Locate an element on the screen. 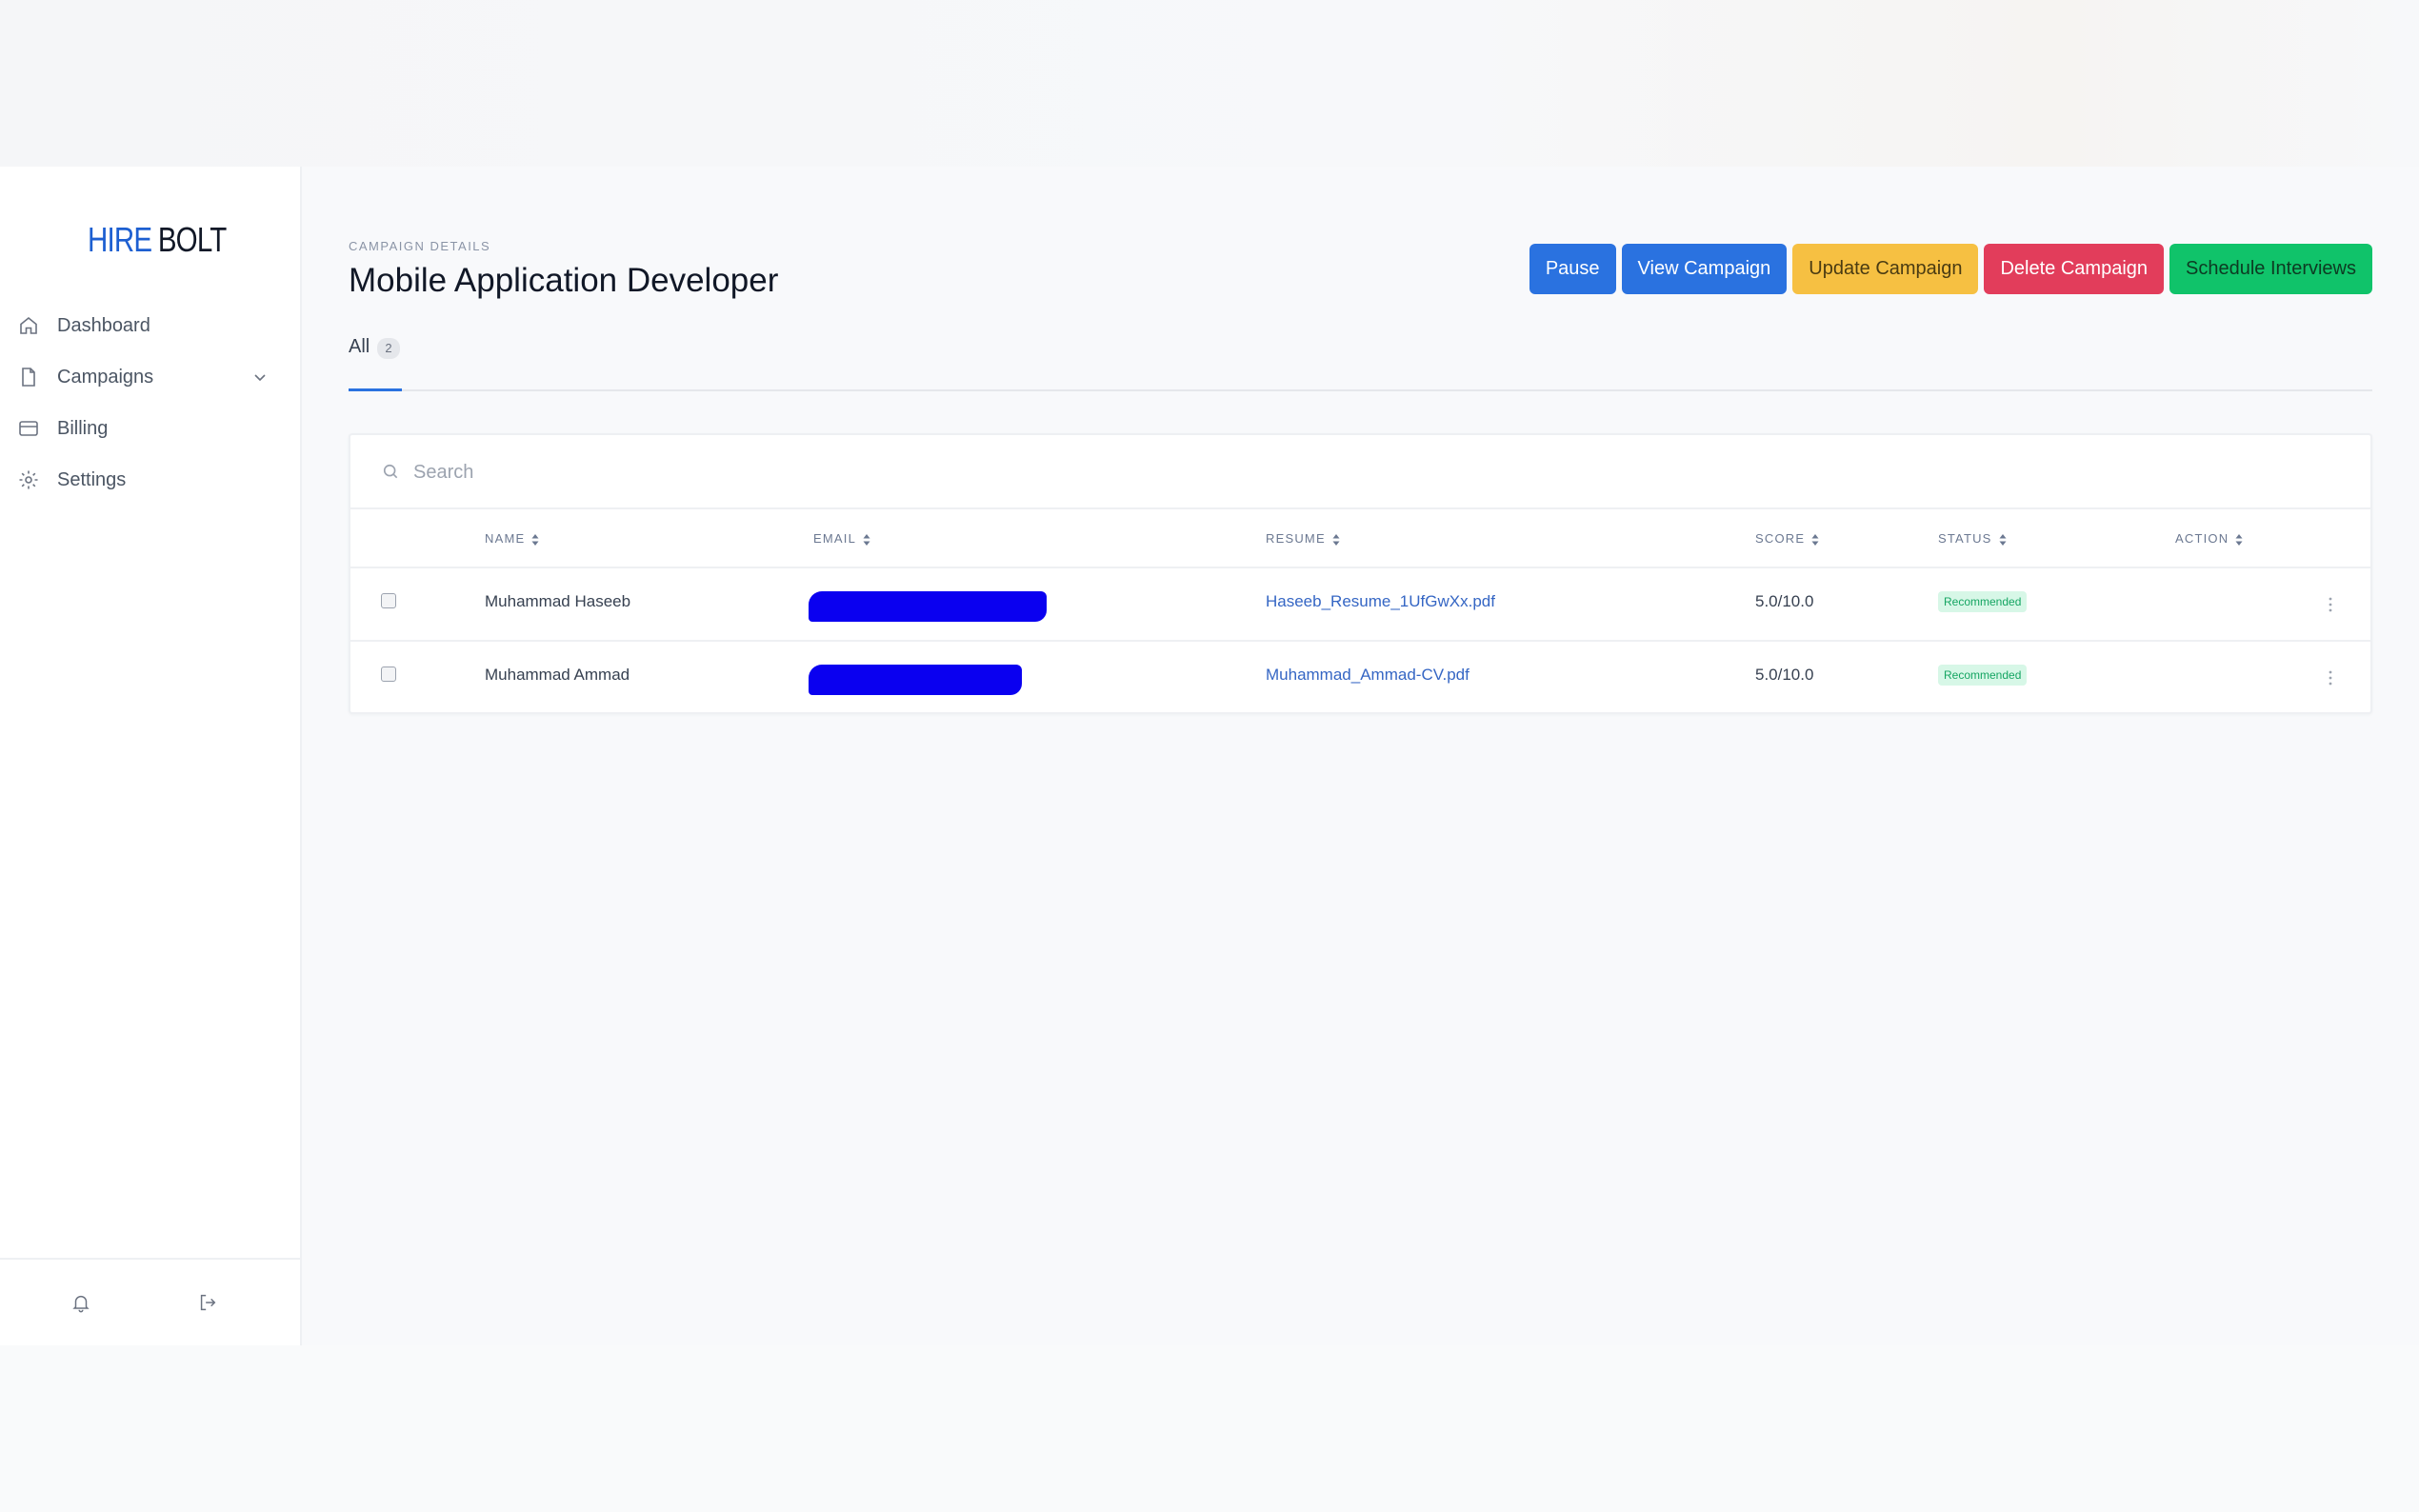  sidebar-item-label: Settings is located at coordinates (92, 479).